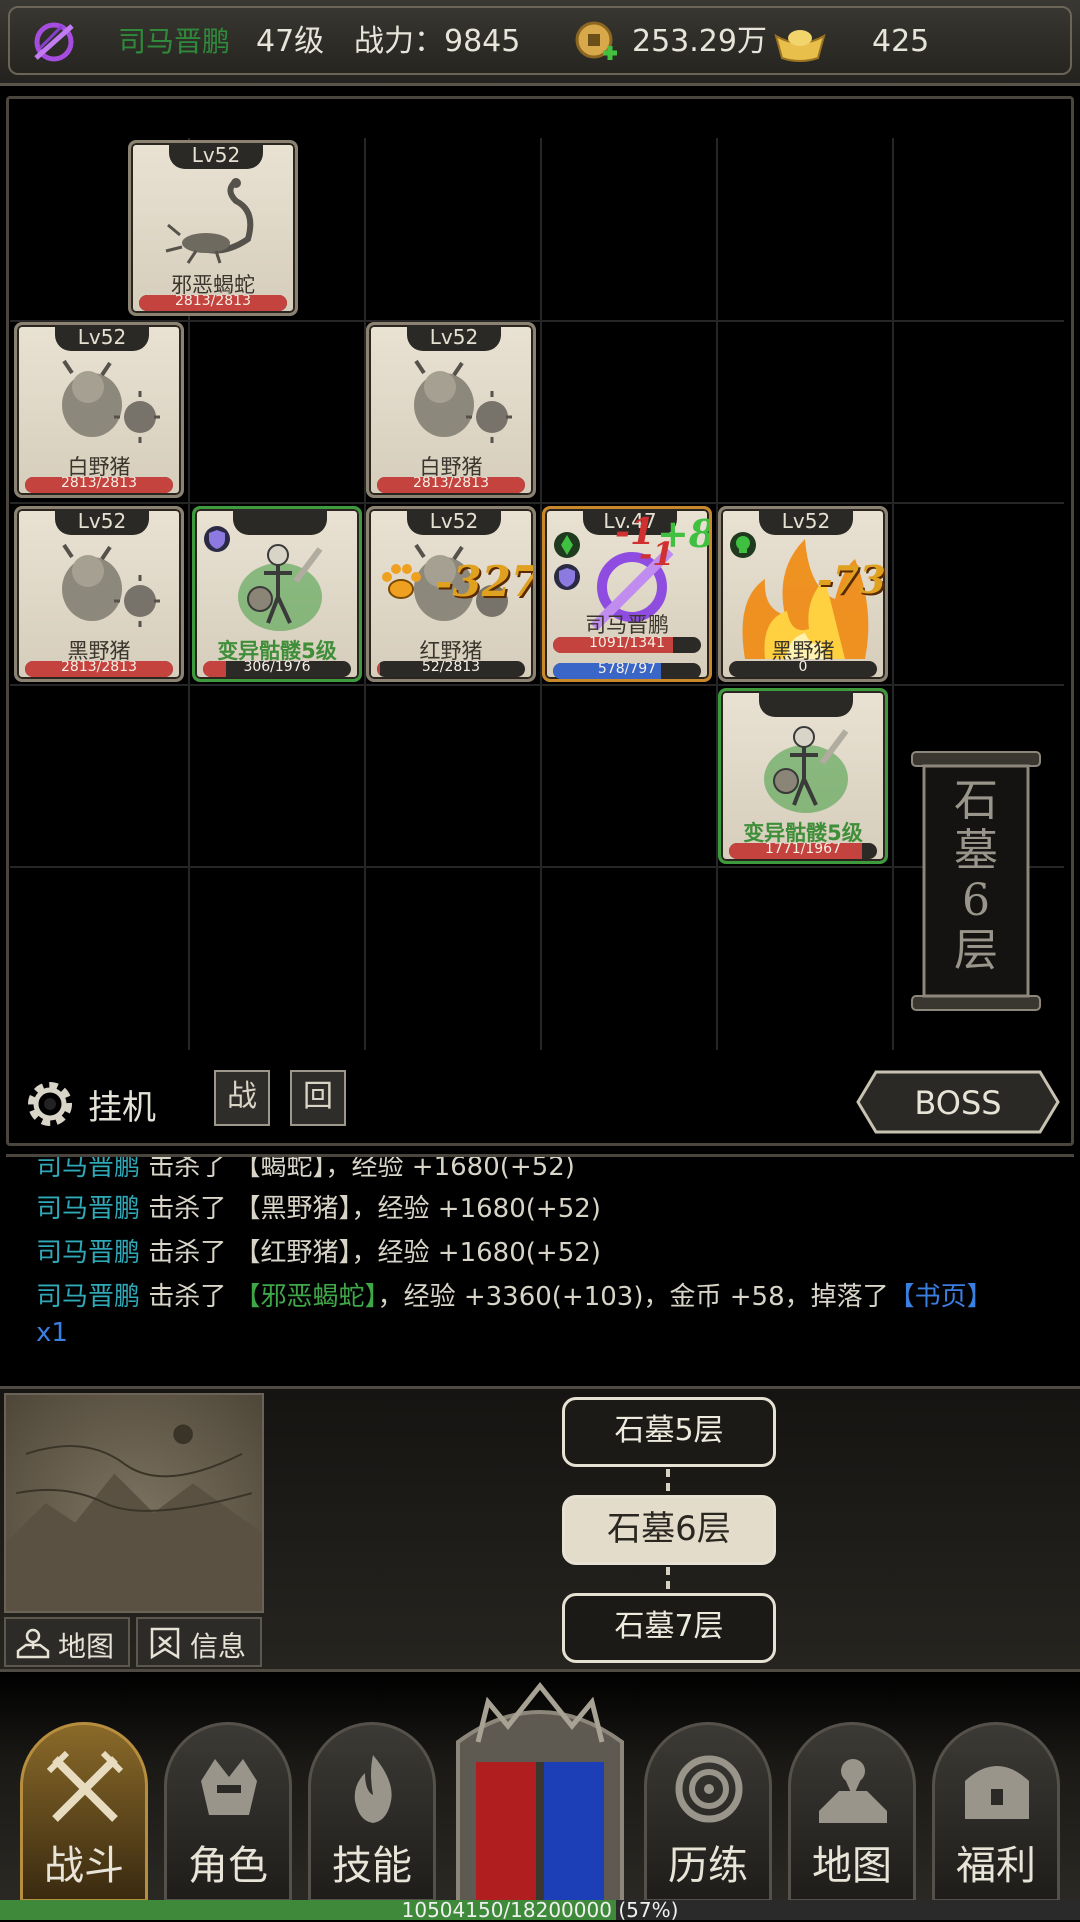  What do you see at coordinates (280, 522) in the screenshot?
I see `unit-level` at bounding box center [280, 522].